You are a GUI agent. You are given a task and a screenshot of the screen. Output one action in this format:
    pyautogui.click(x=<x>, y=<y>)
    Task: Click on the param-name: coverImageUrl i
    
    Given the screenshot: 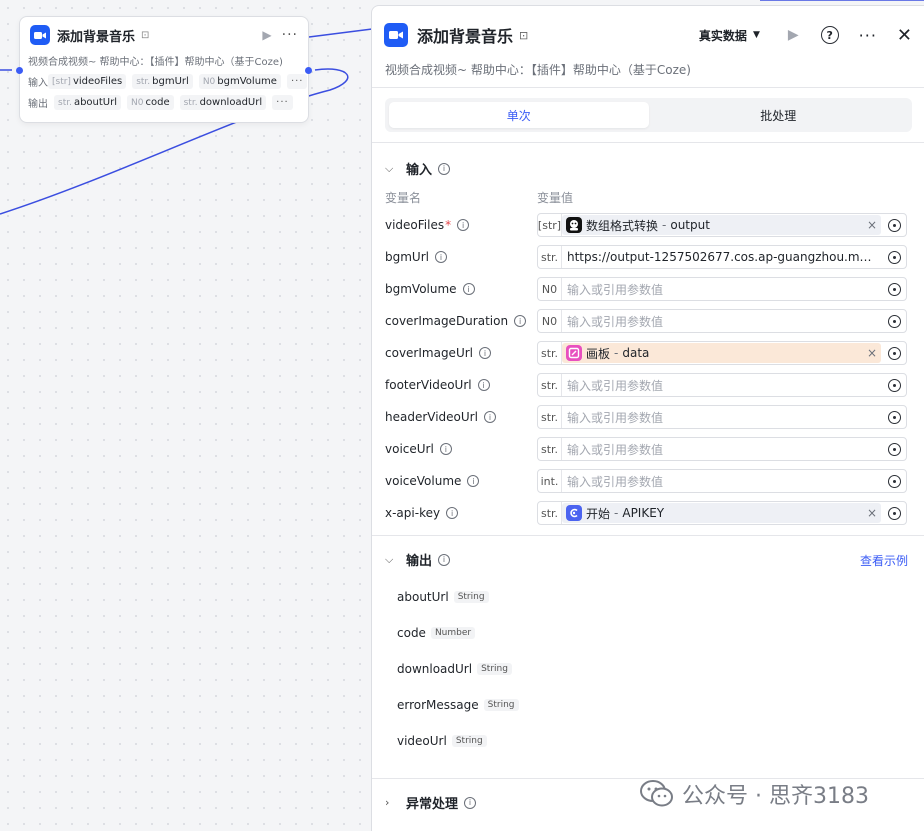 What is the action you would take?
    pyautogui.click(x=461, y=353)
    